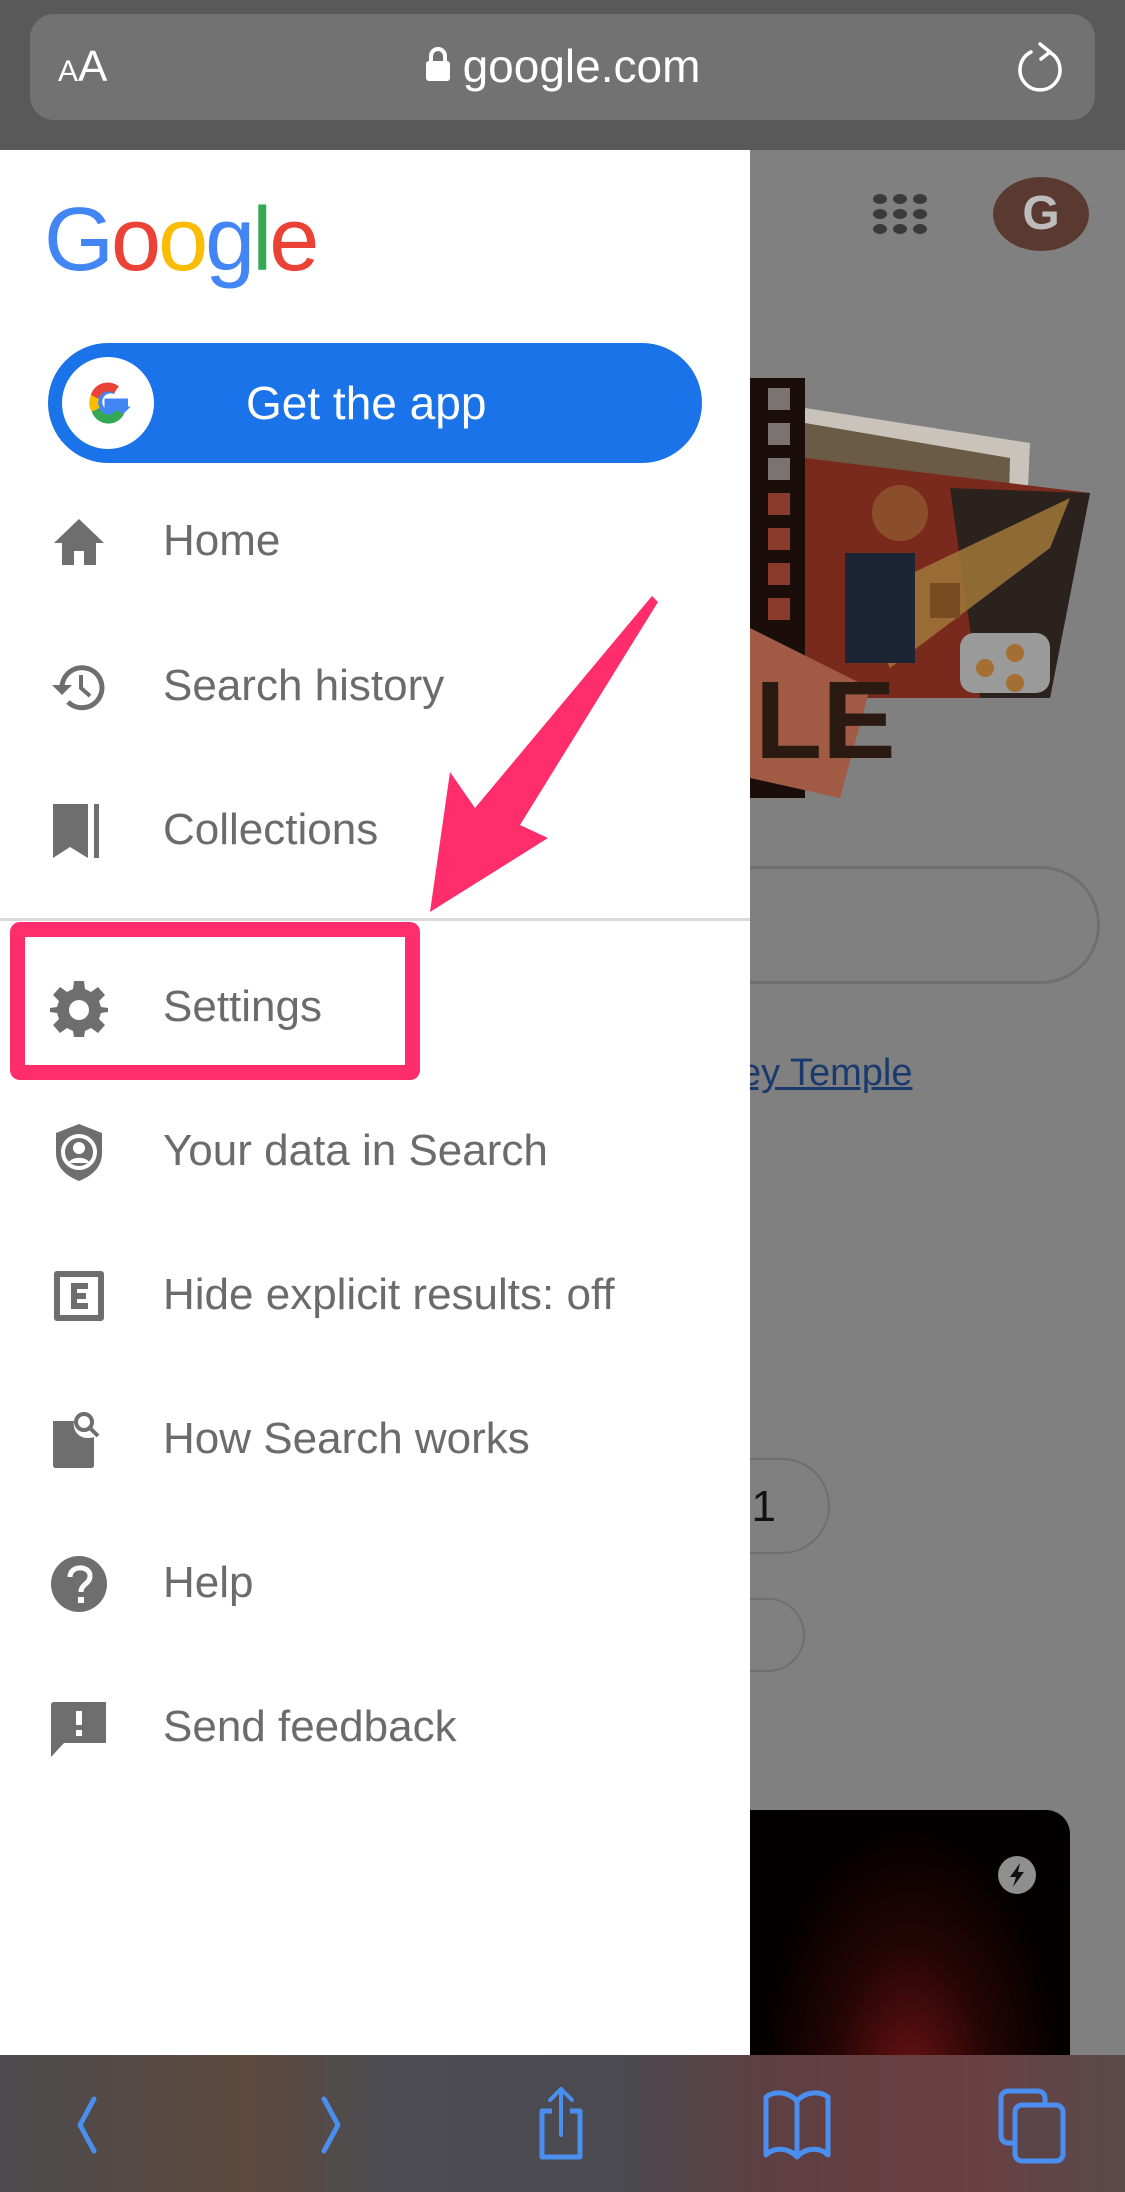 The image size is (1125, 2192). I want to click on menu-item-label: How Search works, so click(346, 1438).